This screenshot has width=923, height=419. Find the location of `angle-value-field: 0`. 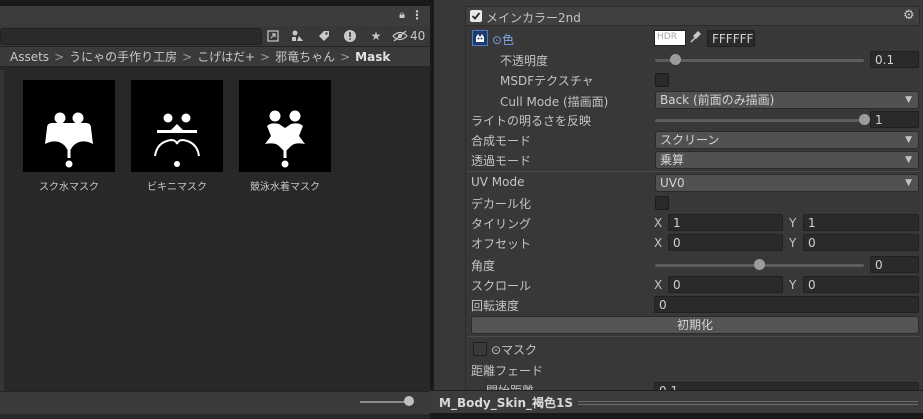

angle-value-field: 0 is located at coordinates (894, 264).